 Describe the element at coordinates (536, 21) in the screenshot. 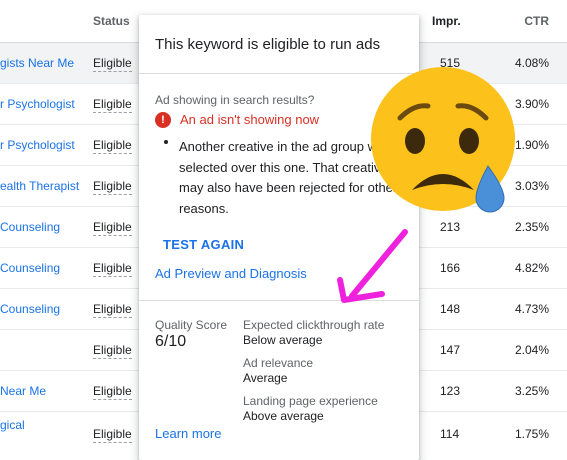

I see `column-header-ctr: CTR` at that location.